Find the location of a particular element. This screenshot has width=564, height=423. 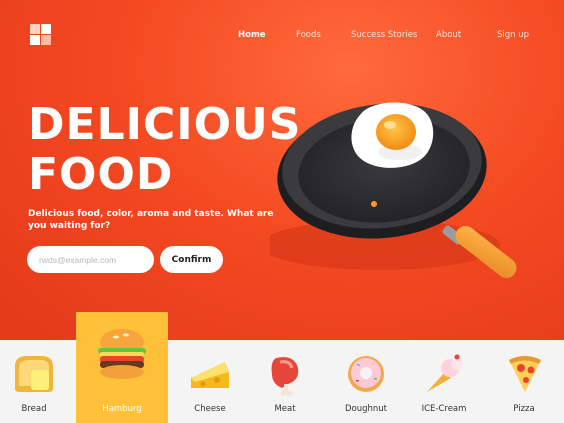

hamburger-icon is located at coordinates (122, 354).